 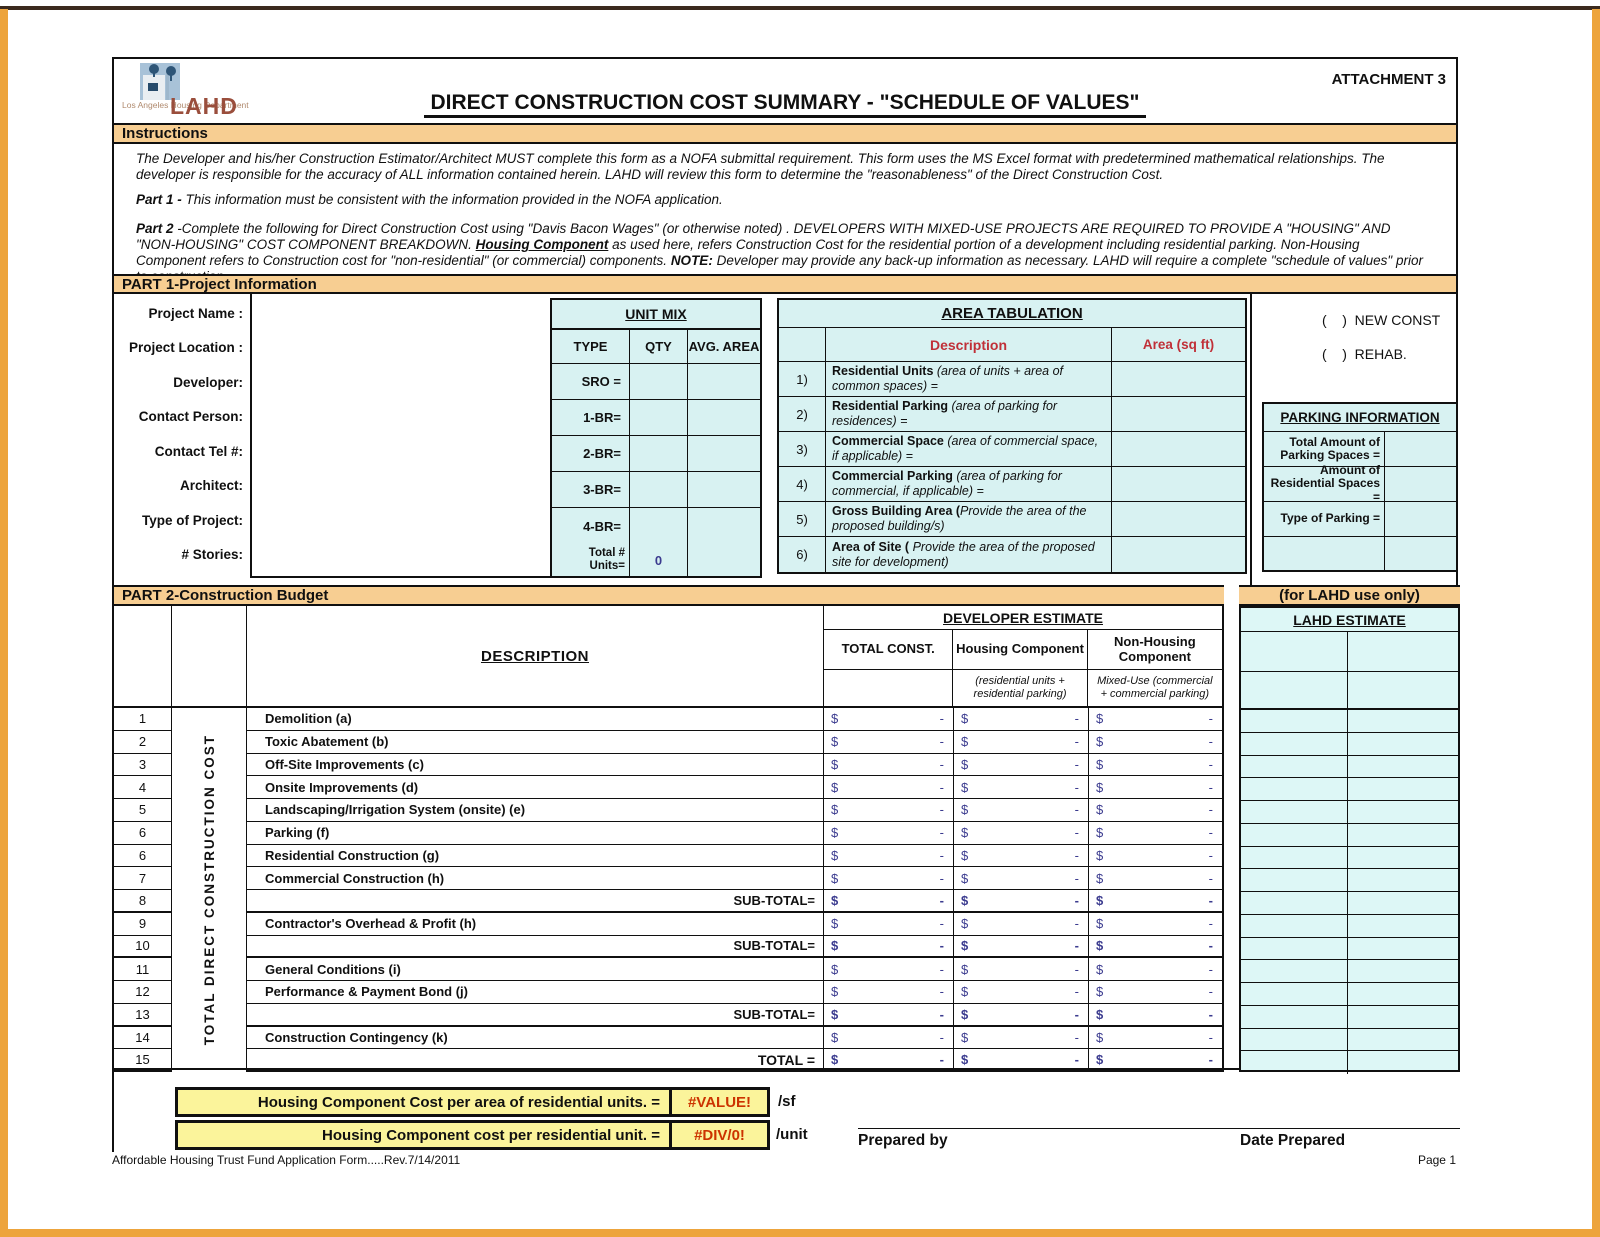 What do you see at coordinates (719, 1102) in the screenshot?
I see `housing-cost-per-sf-value: #VALUE!` at bounding box center [719, 1102].